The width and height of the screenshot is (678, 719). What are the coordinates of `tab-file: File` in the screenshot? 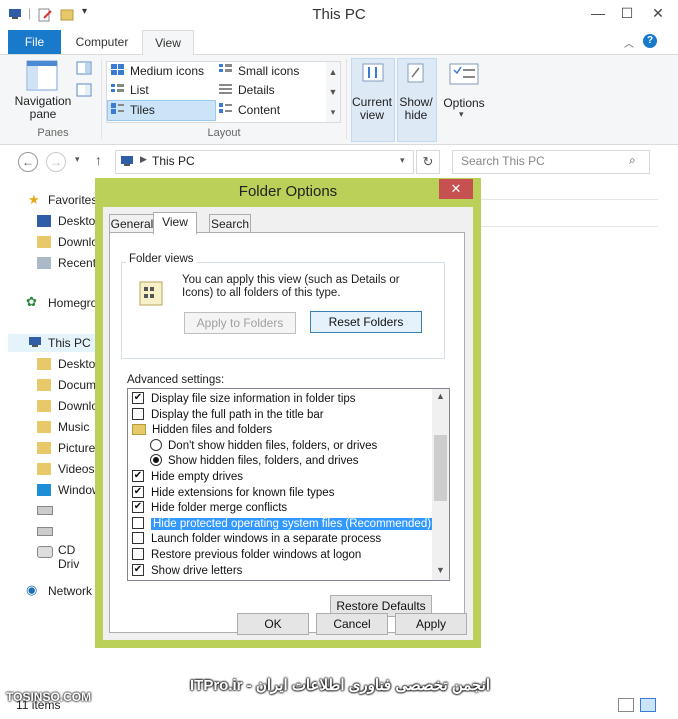 It's located at (34, 42).